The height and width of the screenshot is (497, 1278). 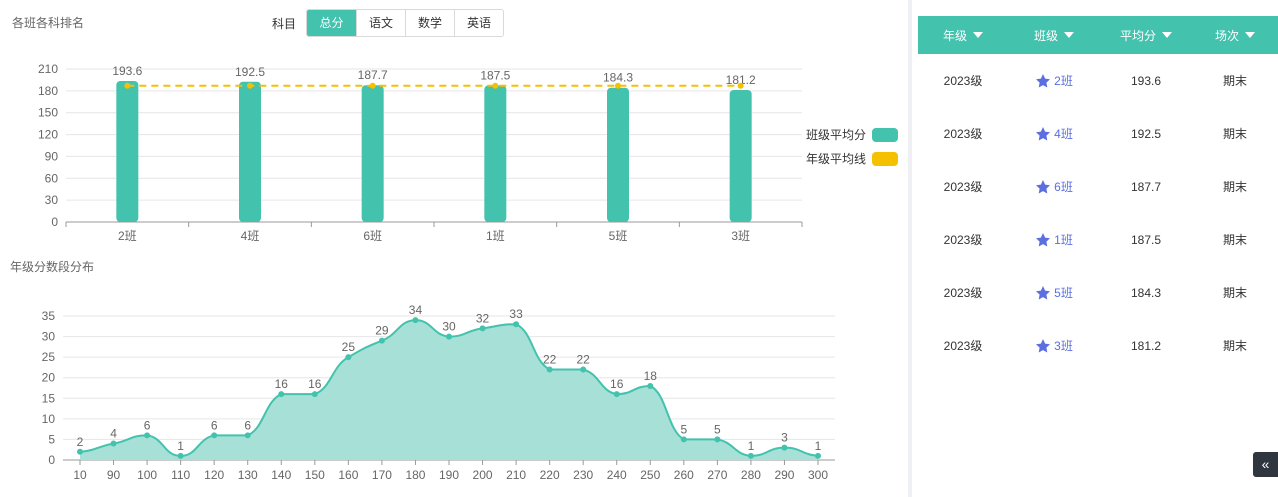 I want to click on data-value-label: 16, so click(x=617, y=384).